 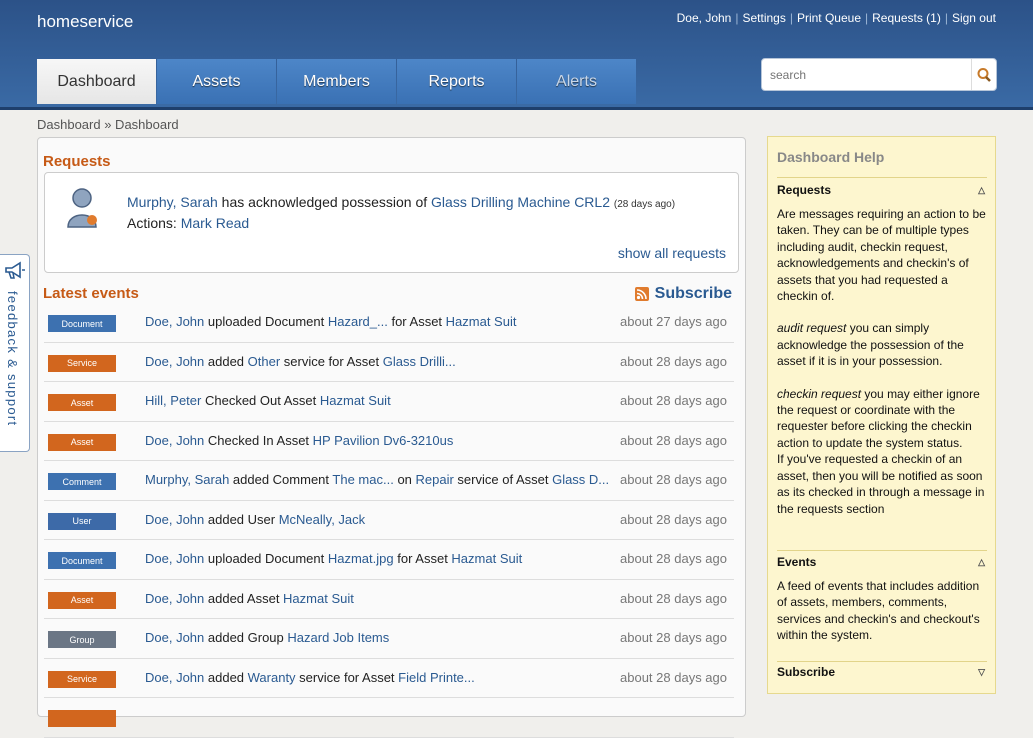 What do you see at coordinates (383, 440) in the screenshot?
I see `event-link: HP Pavilion Dv6-3210us` at bounding box center [383, 440].